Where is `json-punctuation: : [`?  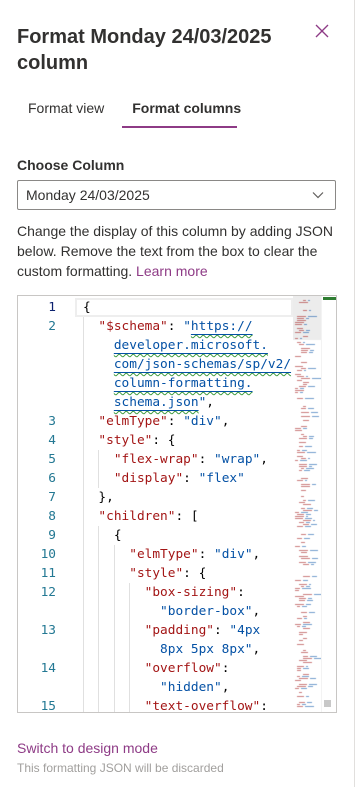
json-punctuation: : [ is located at coordinates (187, 516).